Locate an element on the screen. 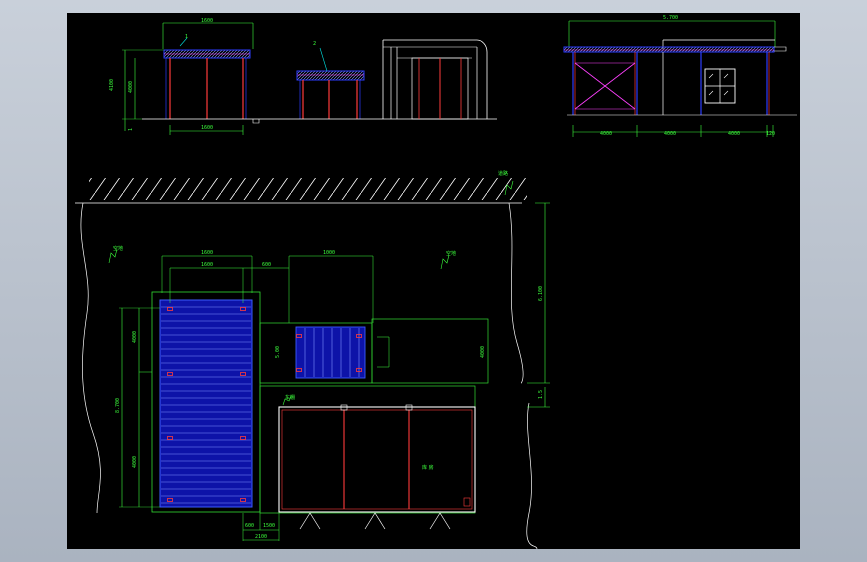 Image resolution: width=867 pixels, height=562 pixels. plan-vert-small-dim: 1.5 is located at coordinates (541, 394).